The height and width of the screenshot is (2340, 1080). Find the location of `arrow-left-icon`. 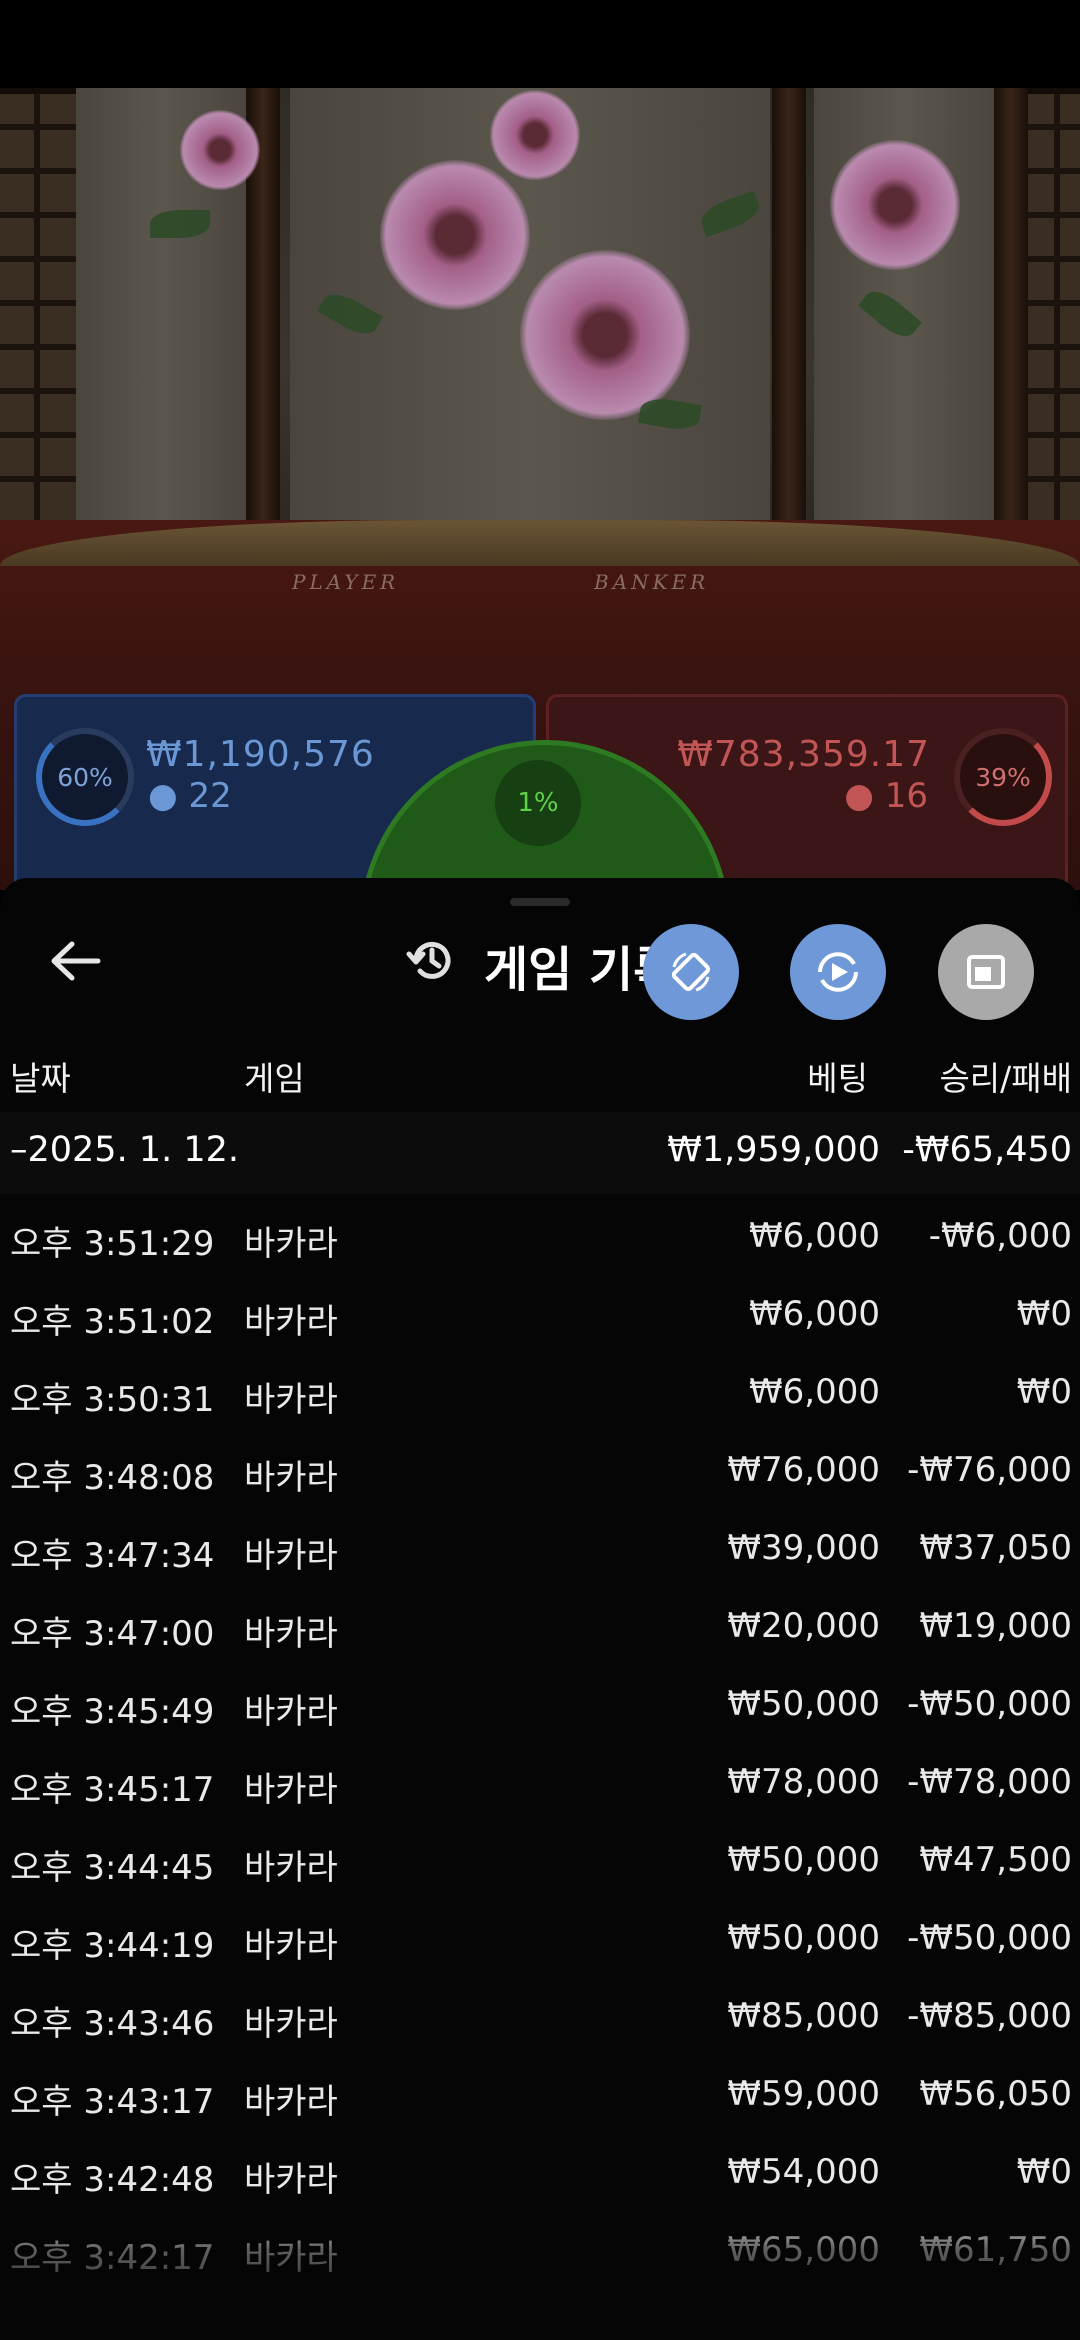

arrow-left-icon is located at coordinates (76, 961).